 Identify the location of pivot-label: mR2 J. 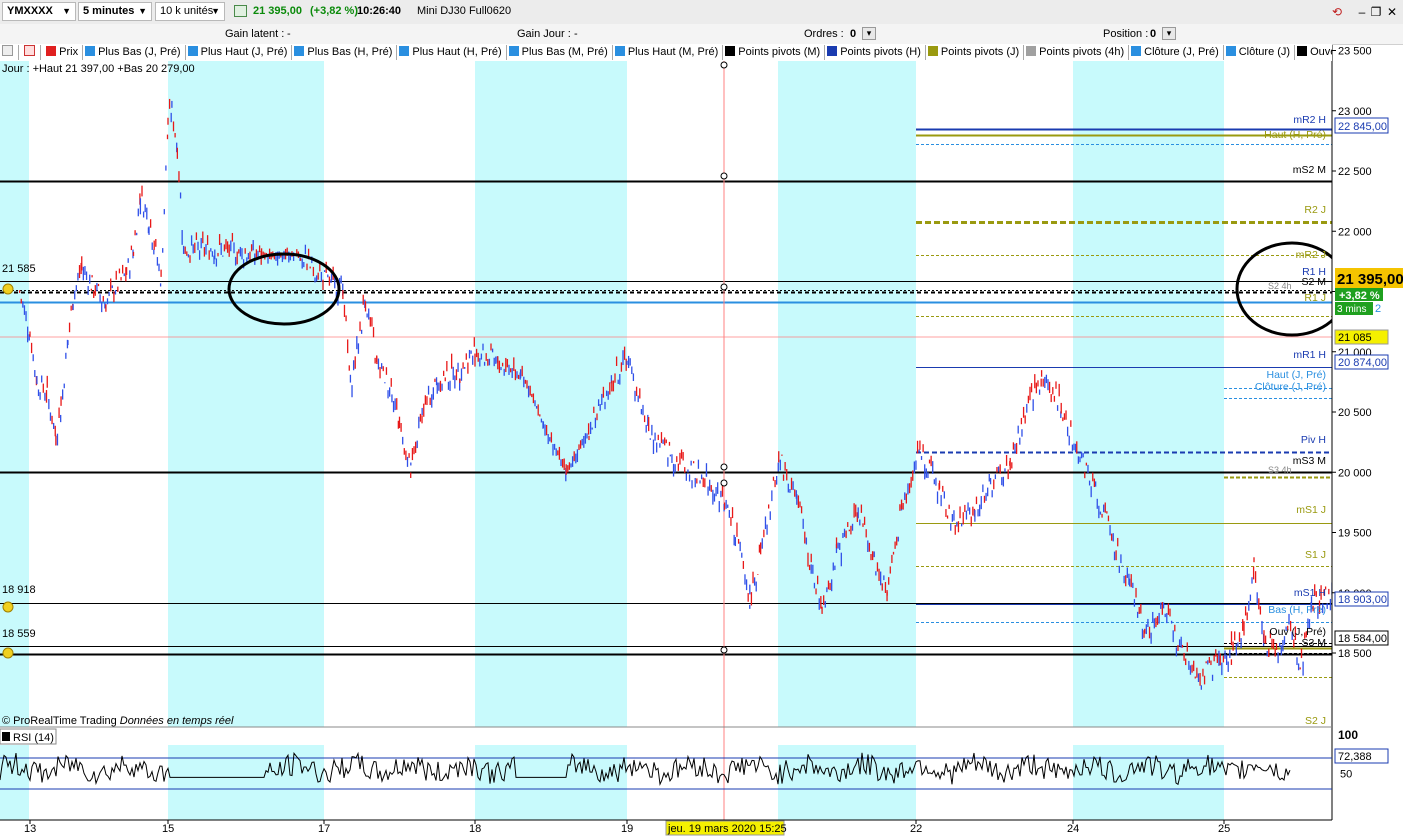
(1311, 255).